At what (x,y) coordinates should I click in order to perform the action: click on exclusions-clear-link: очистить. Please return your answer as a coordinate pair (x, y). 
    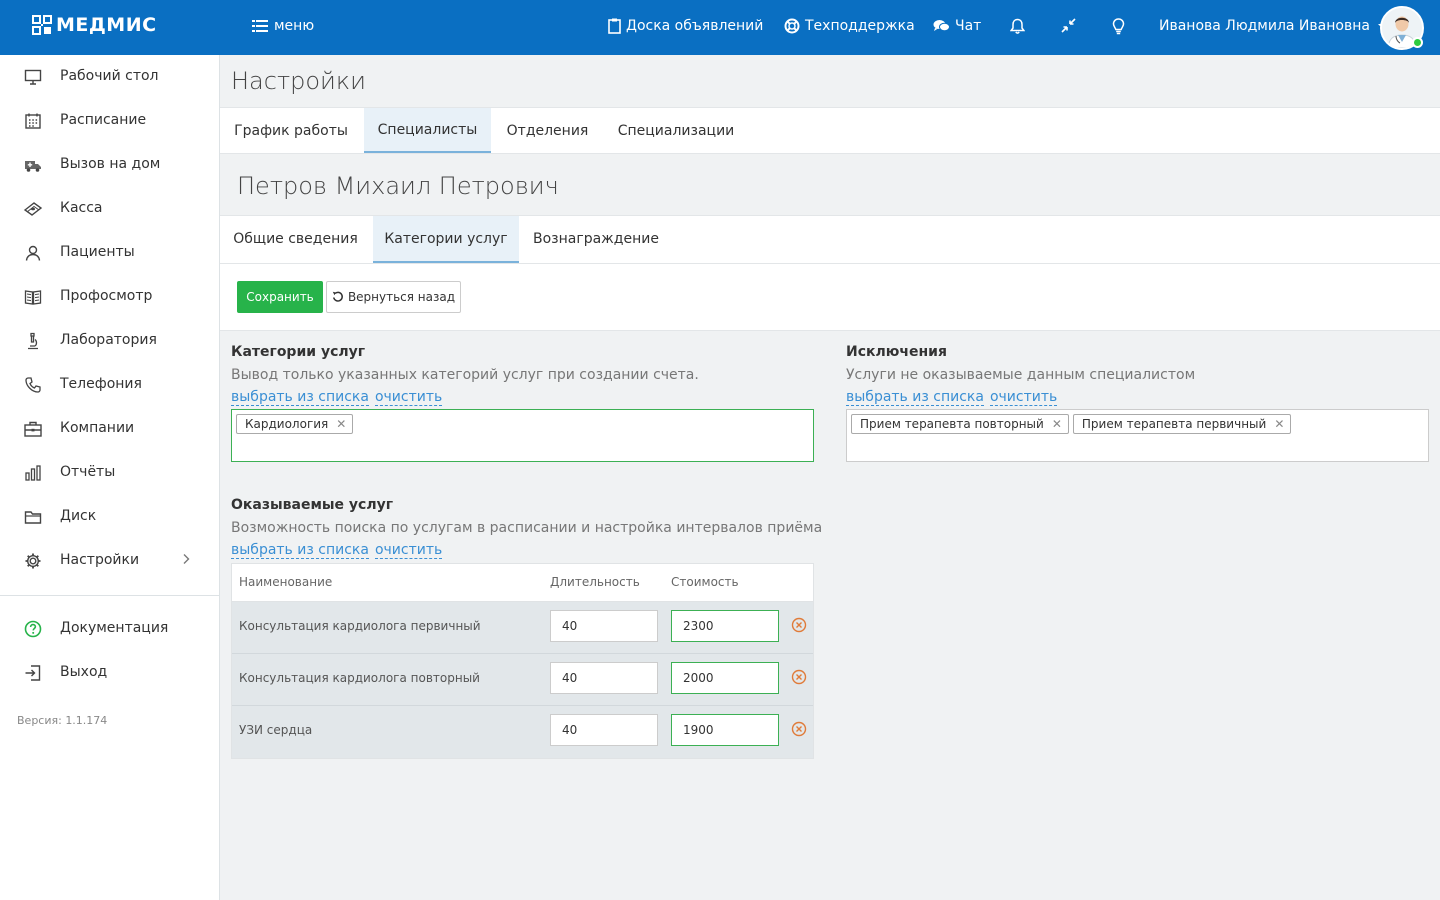
    Looking at the image, I should click on (1023, 397).